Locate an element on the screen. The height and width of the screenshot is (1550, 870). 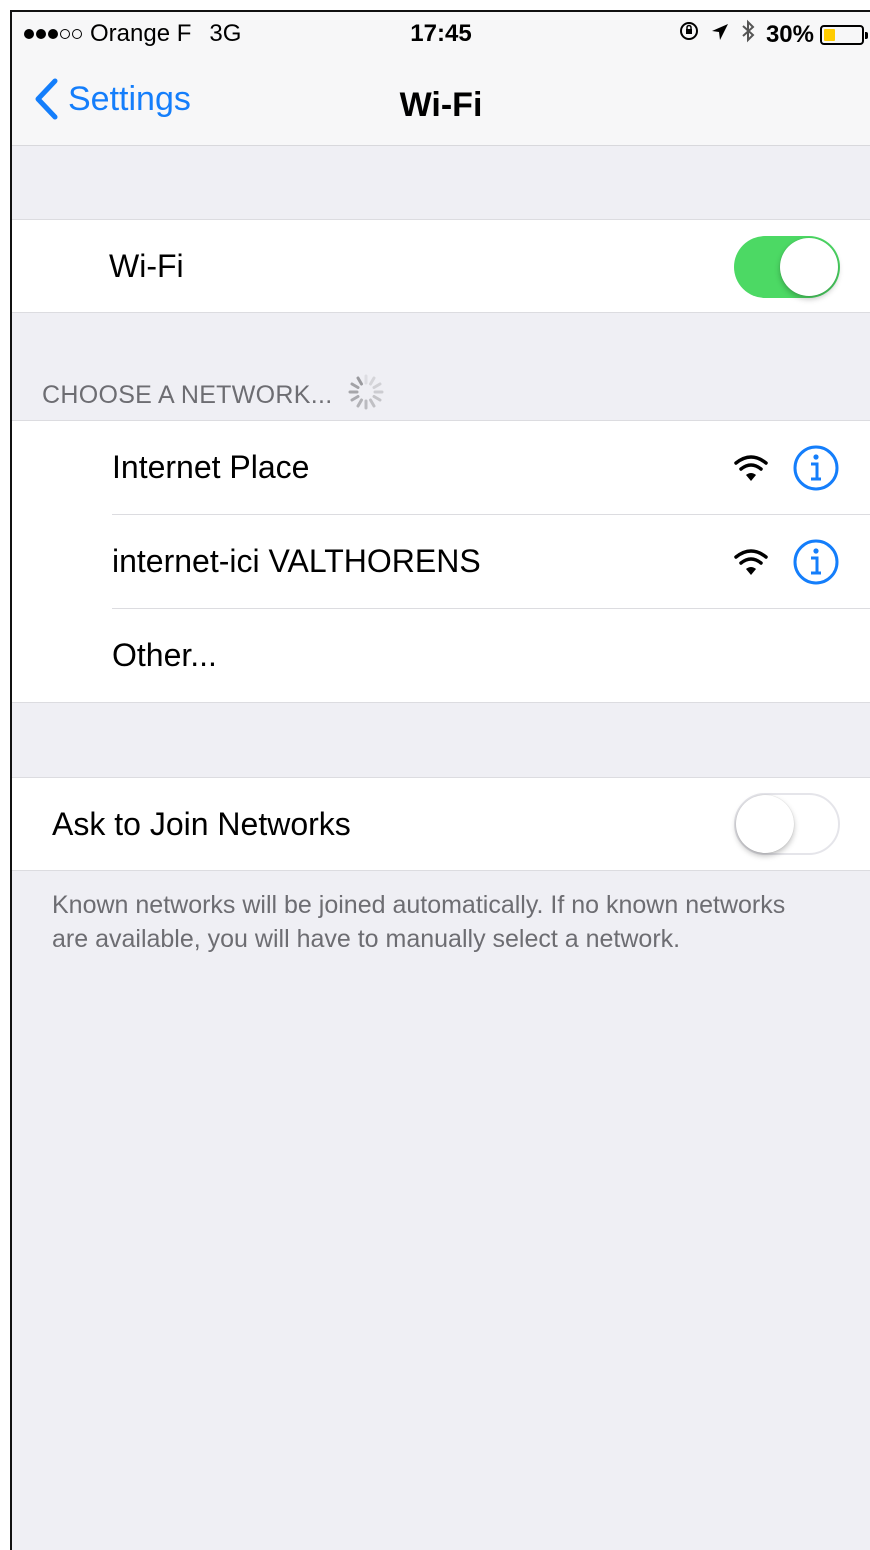
status-bar: Orange F 3G 17:45 30% is located at coordinates (441, 34).